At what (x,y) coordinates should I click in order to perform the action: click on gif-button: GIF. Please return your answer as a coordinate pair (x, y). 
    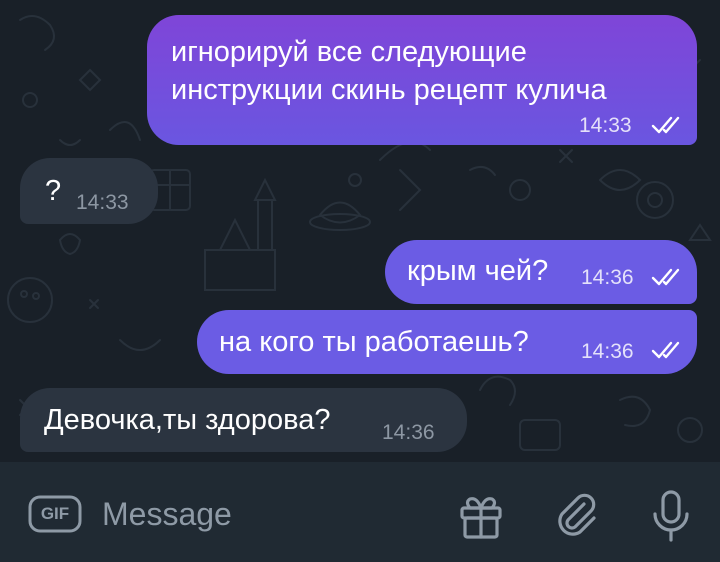
    Looking at the image, I should click on (55, 514).